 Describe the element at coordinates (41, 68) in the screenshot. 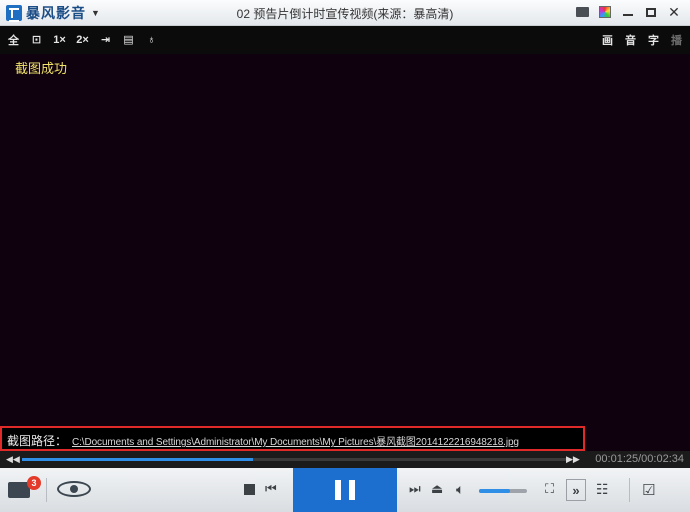

I see `screenshot-toast: 截图成功` at that location.